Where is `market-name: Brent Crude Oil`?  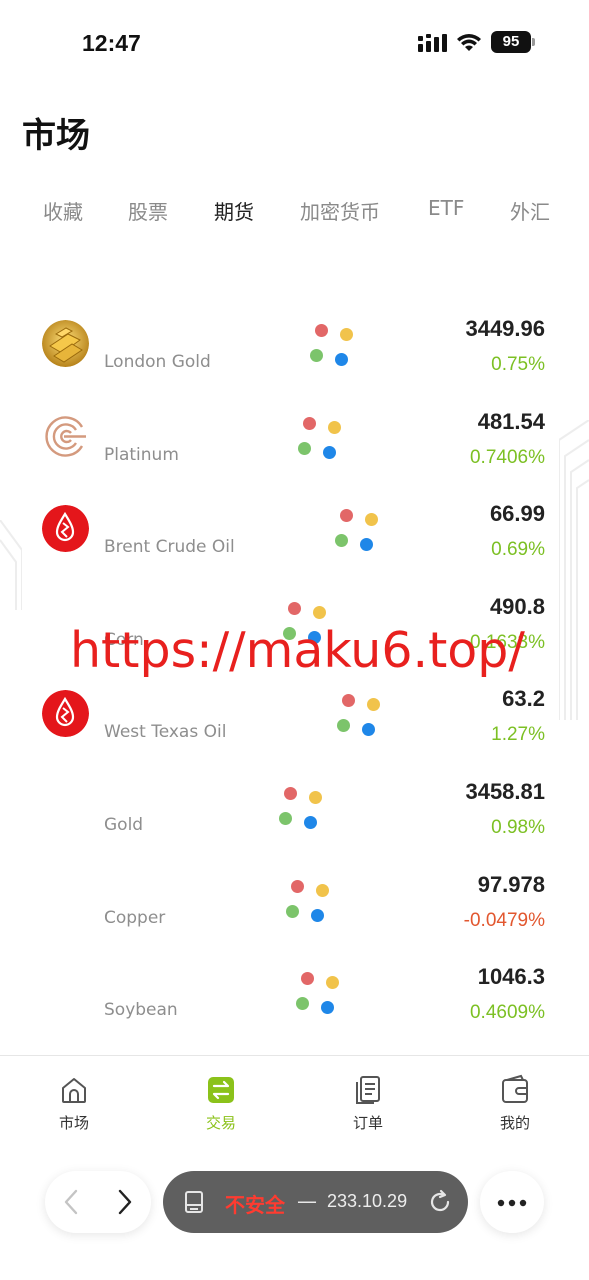 market-name: Brent Crude Oil is located at coordinates (169, 547).